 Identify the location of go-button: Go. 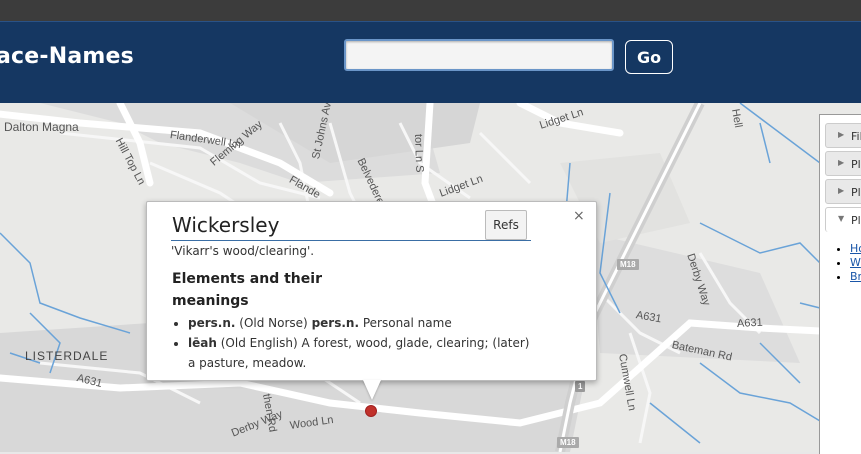
(649, 57).